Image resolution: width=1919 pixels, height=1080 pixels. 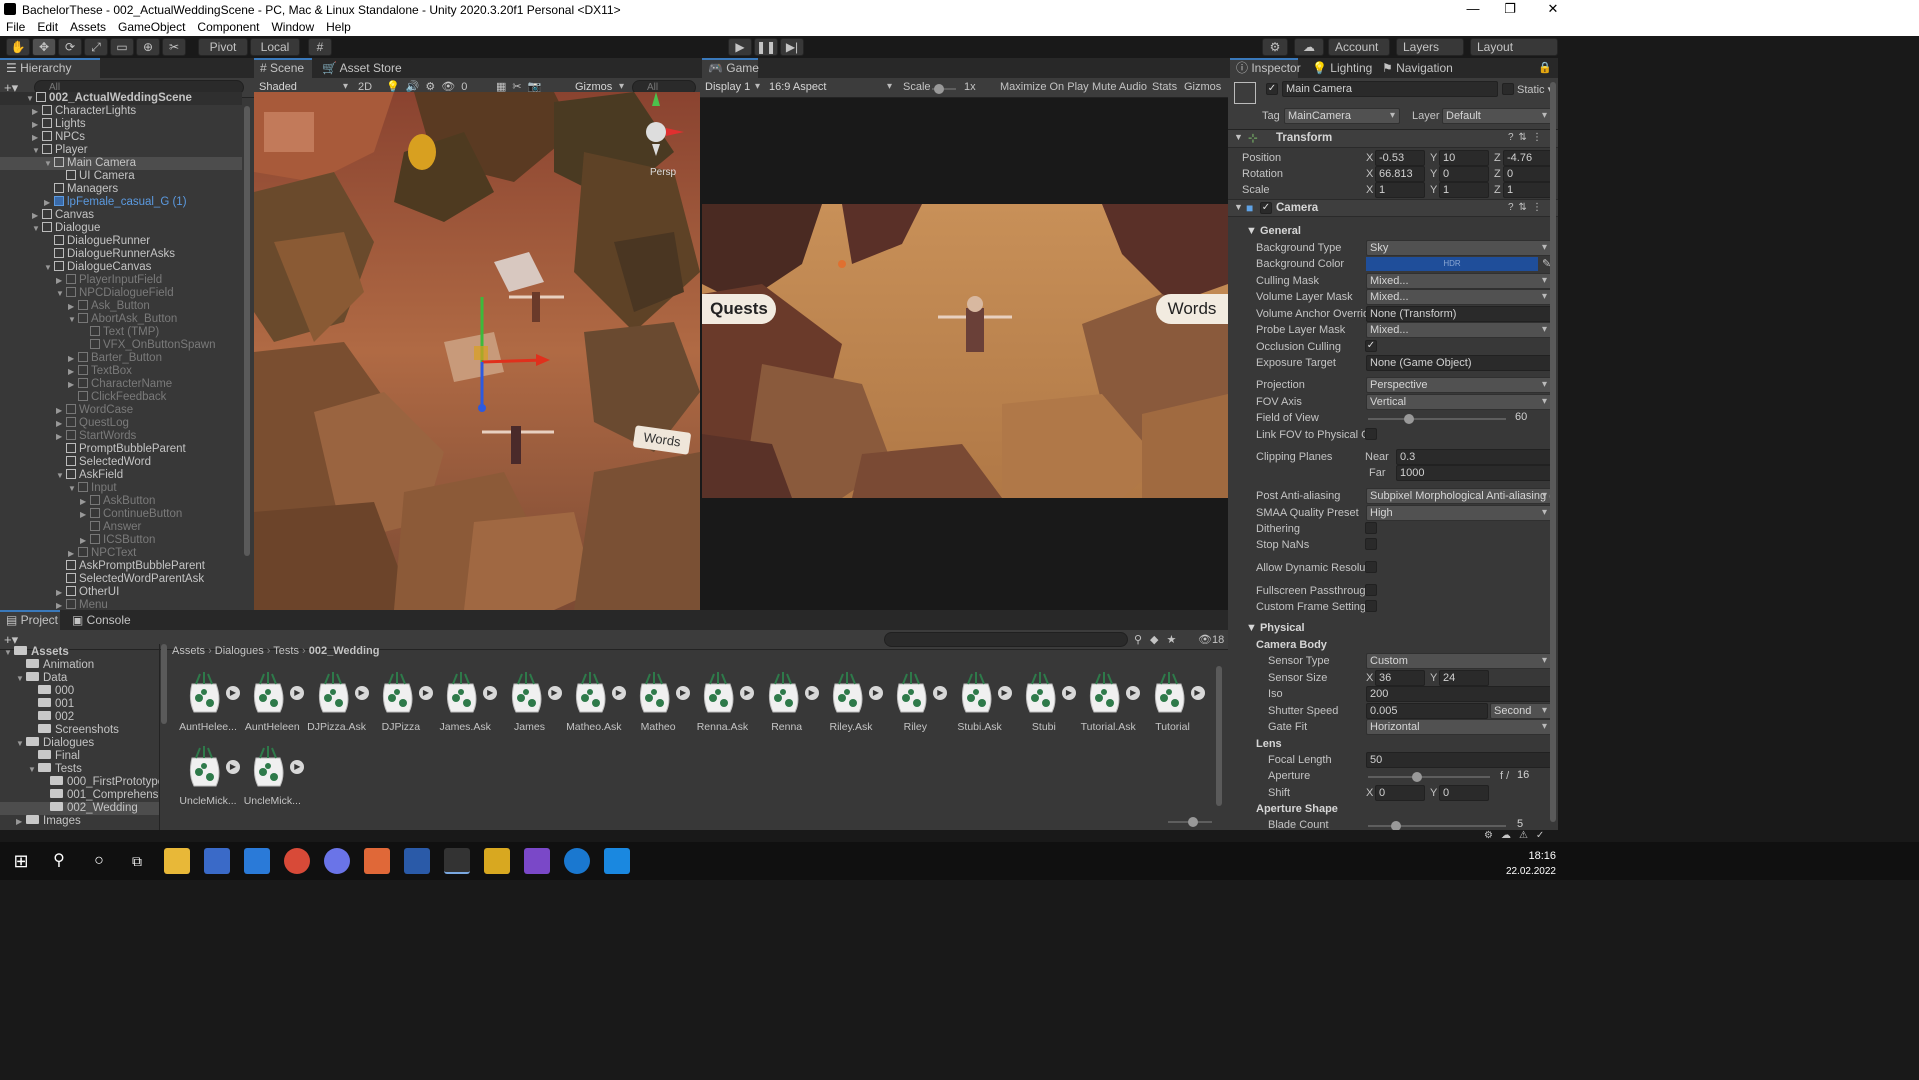 I want to click on menu-assets: Assets, so click(x=88, y=27).